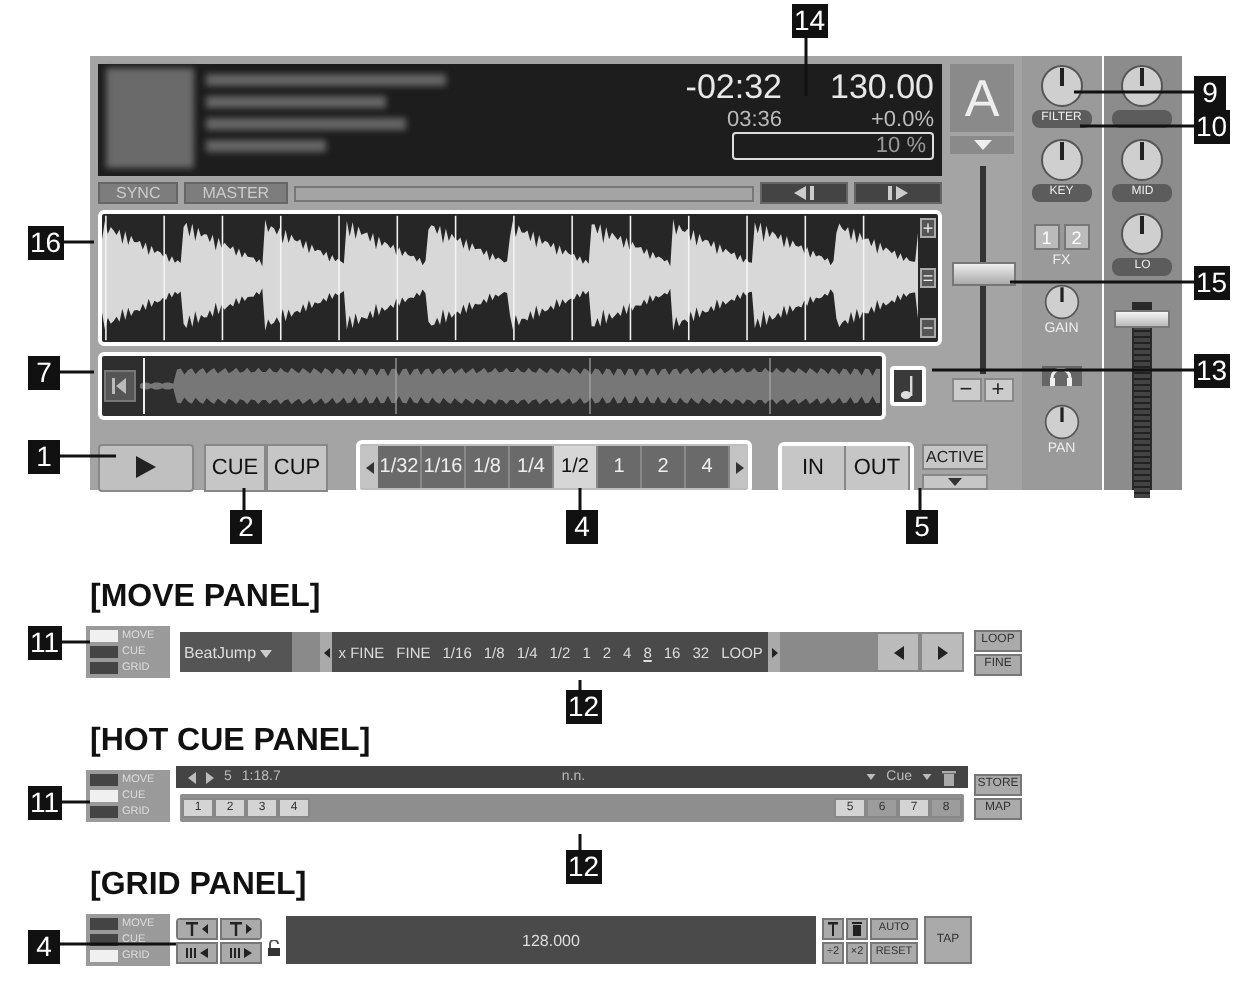 The image size is (1254, 982). I want to click on set-grid-marker-button, so click(833, 928).